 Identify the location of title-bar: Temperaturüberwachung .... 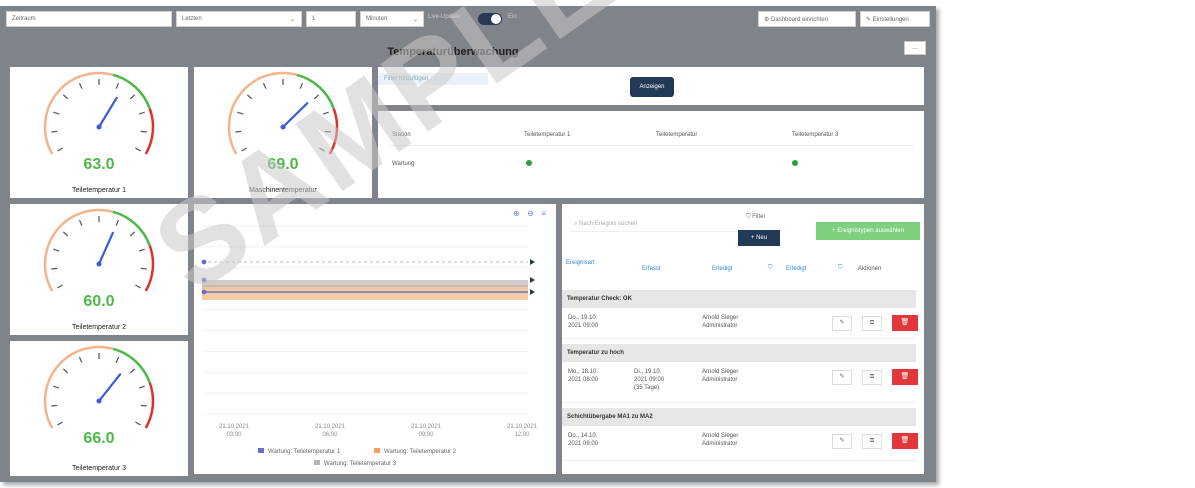
(468, 51).